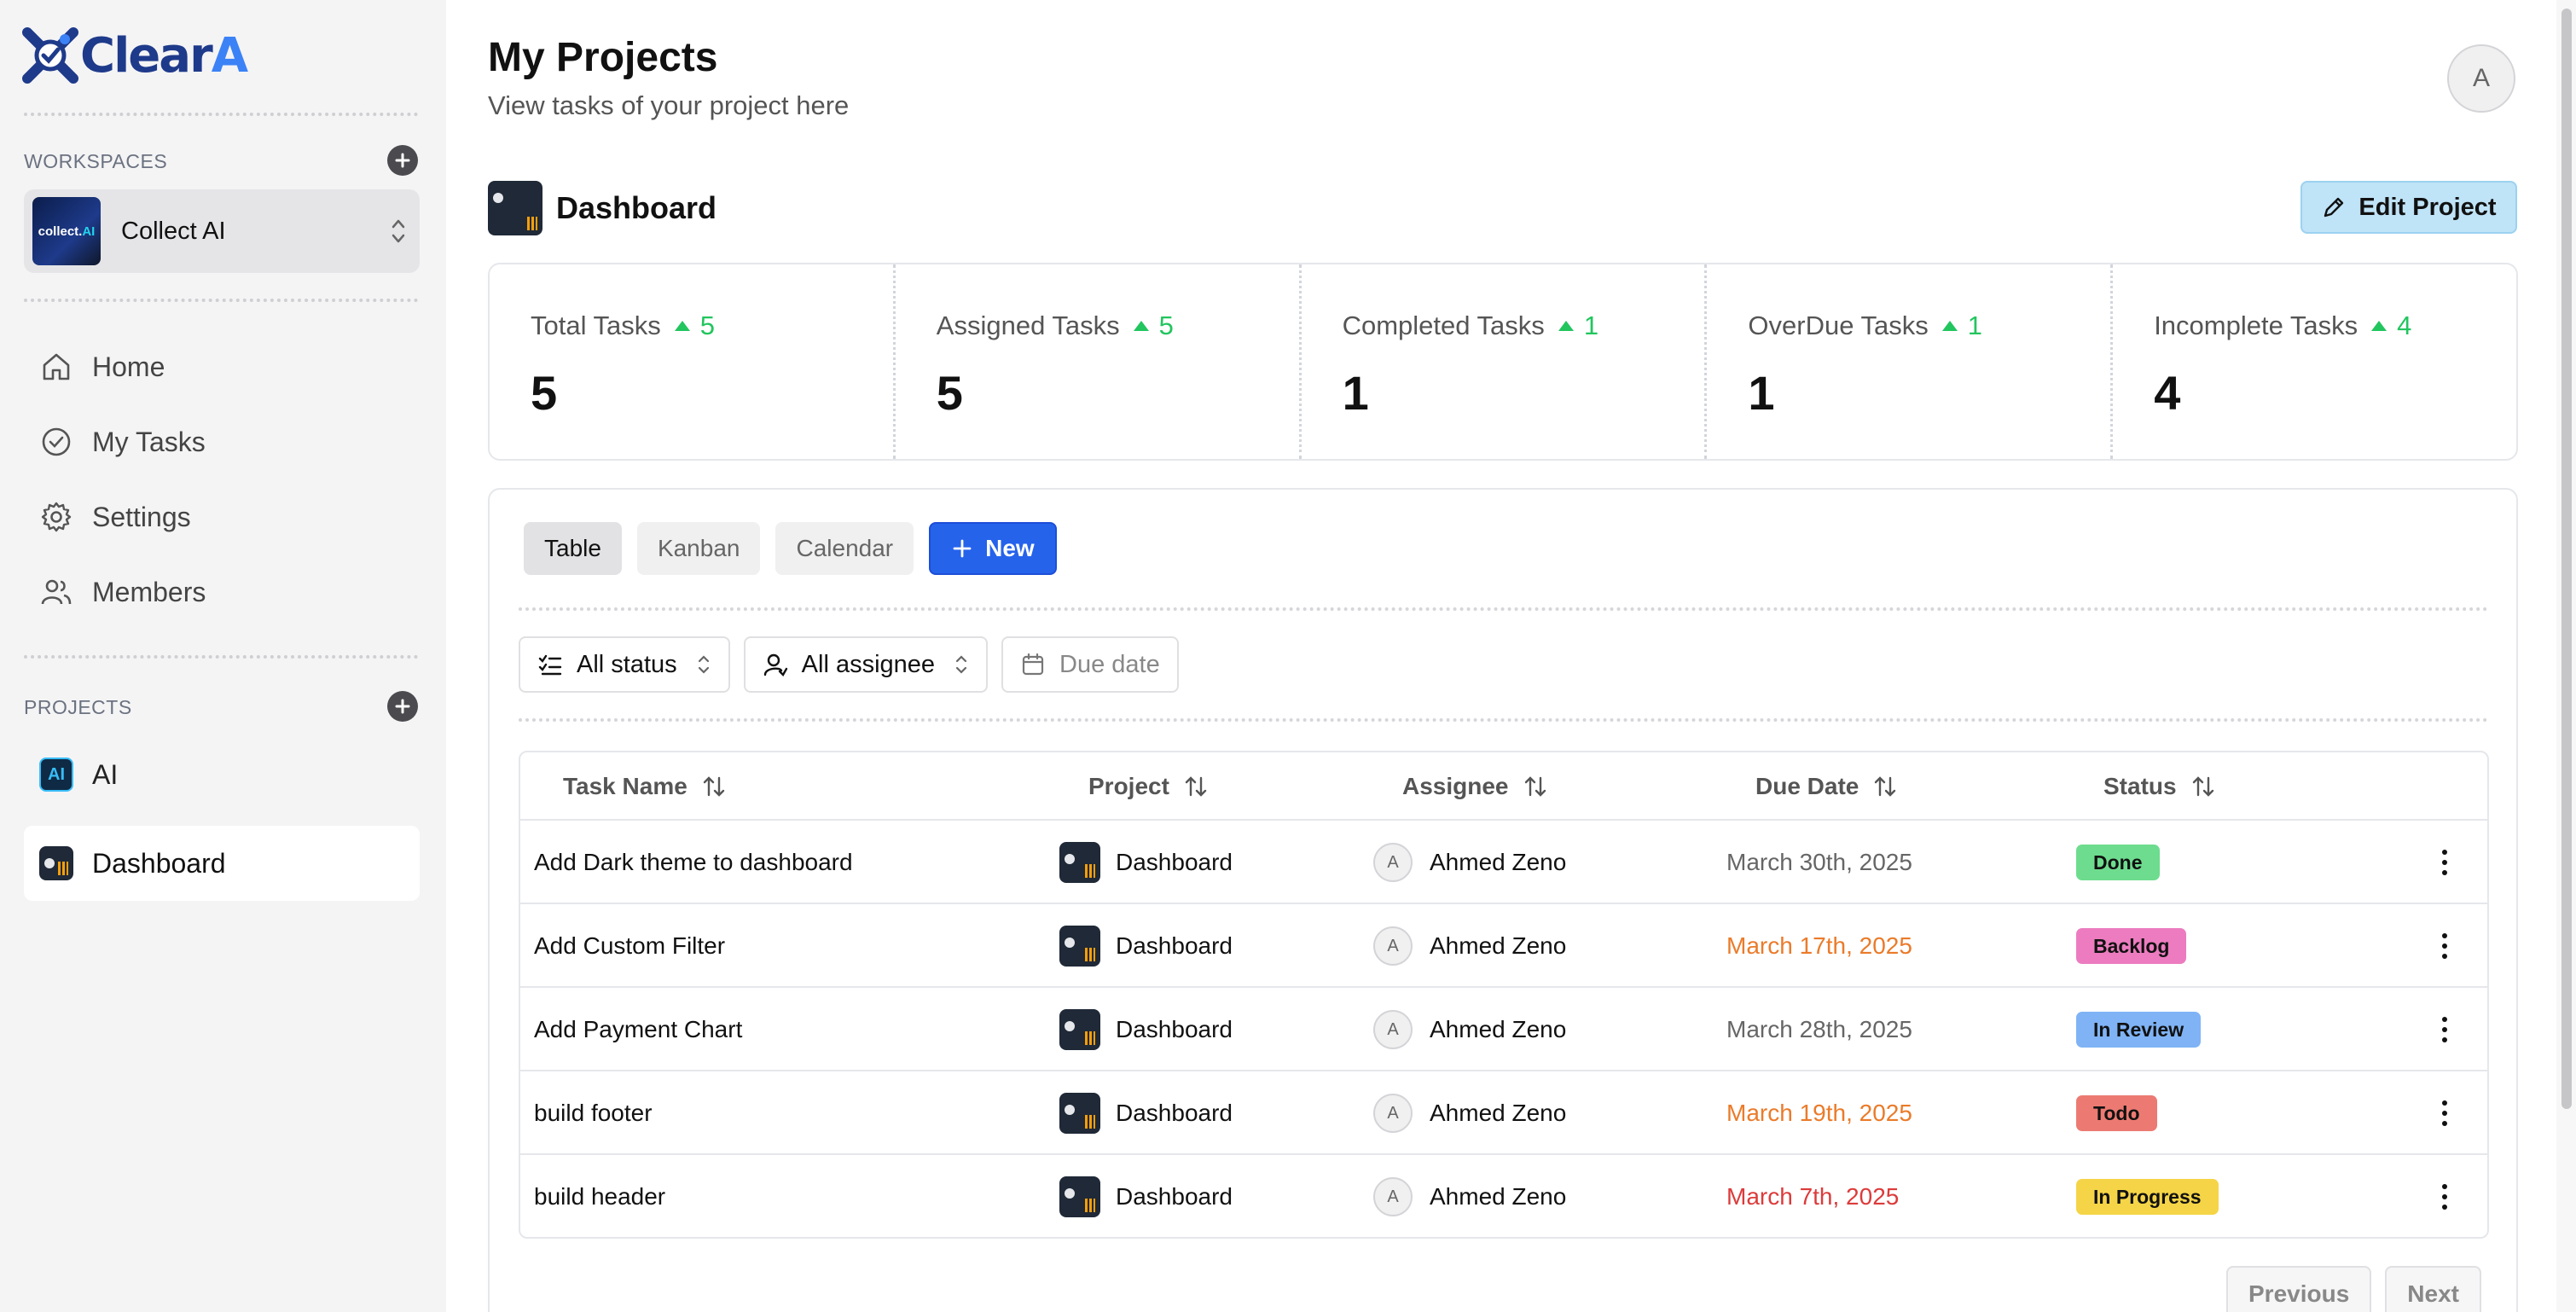  I want to click on sidebar-item-members: Members, so click(122, 592).